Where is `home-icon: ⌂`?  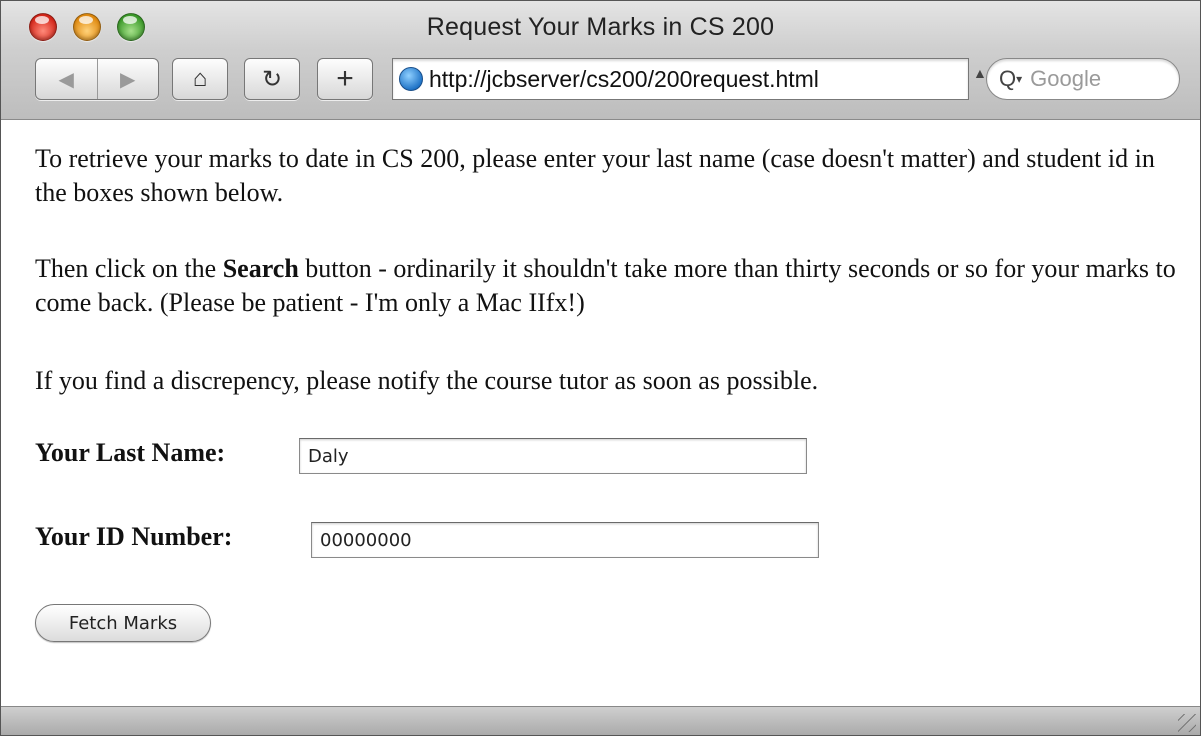
home-icon: ⌂ is located at coordinates (200, 78).